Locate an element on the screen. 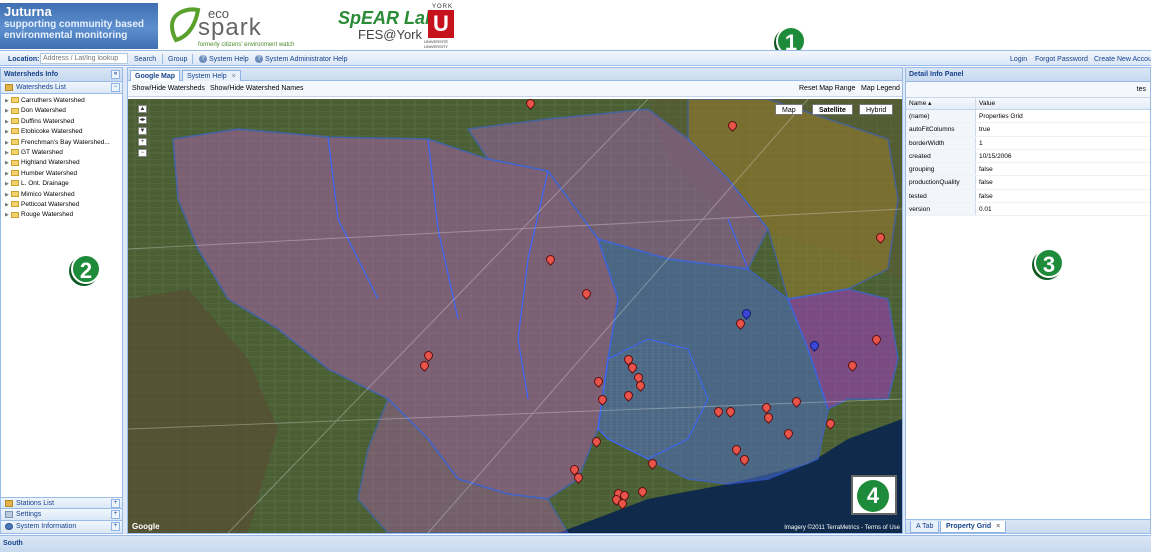  map-type-map-button: Map is located at coordinates (789, 109).